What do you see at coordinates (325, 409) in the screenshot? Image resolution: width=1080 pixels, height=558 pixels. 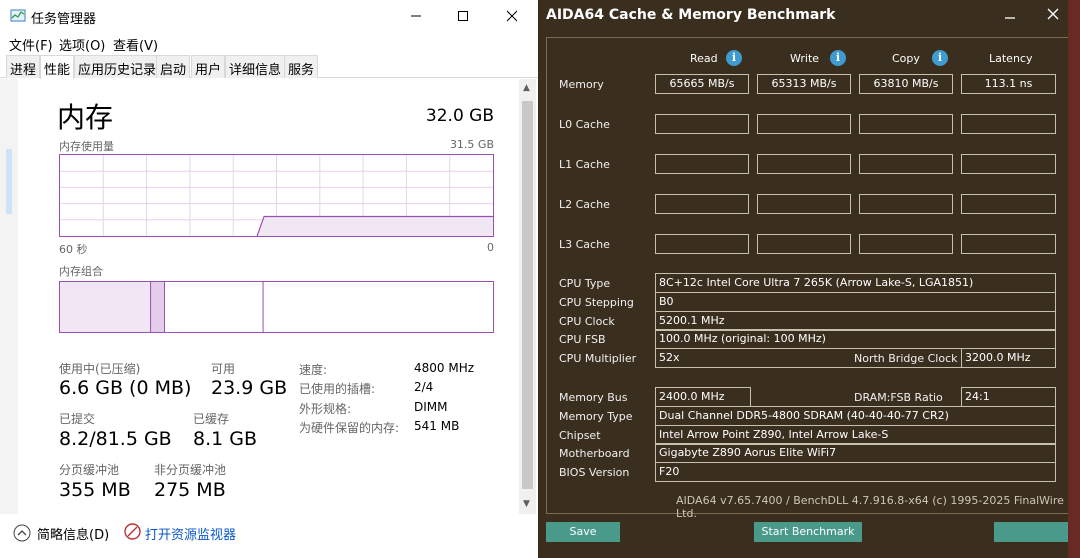 I see `form-factor-label: 外形规格:` at bounding box center [325, 409].